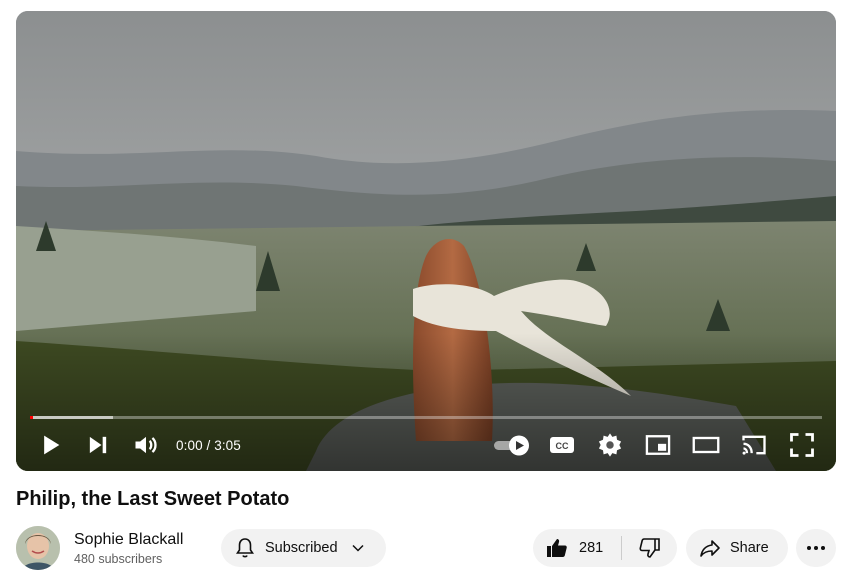 The height and width of the screenshot is (576, 844). I want to click on like-button: 281, so click(577, 548).